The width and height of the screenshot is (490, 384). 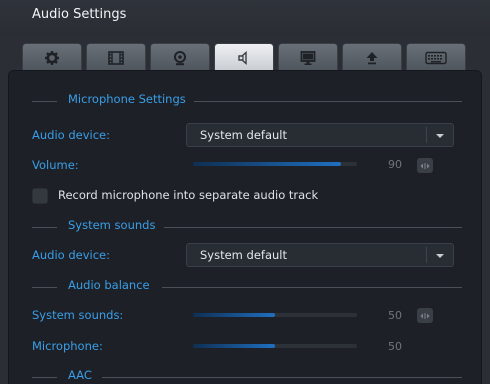 I want to click on system-balance-fill, so click(x=234, y=315).